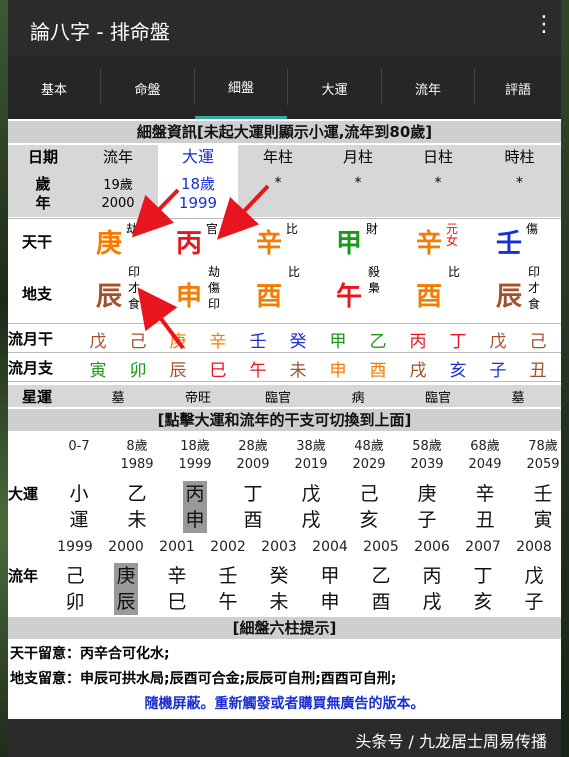  Describe the element at coordinates (200, 267) in the screenshot. I see `annotation-arrows` at that location.